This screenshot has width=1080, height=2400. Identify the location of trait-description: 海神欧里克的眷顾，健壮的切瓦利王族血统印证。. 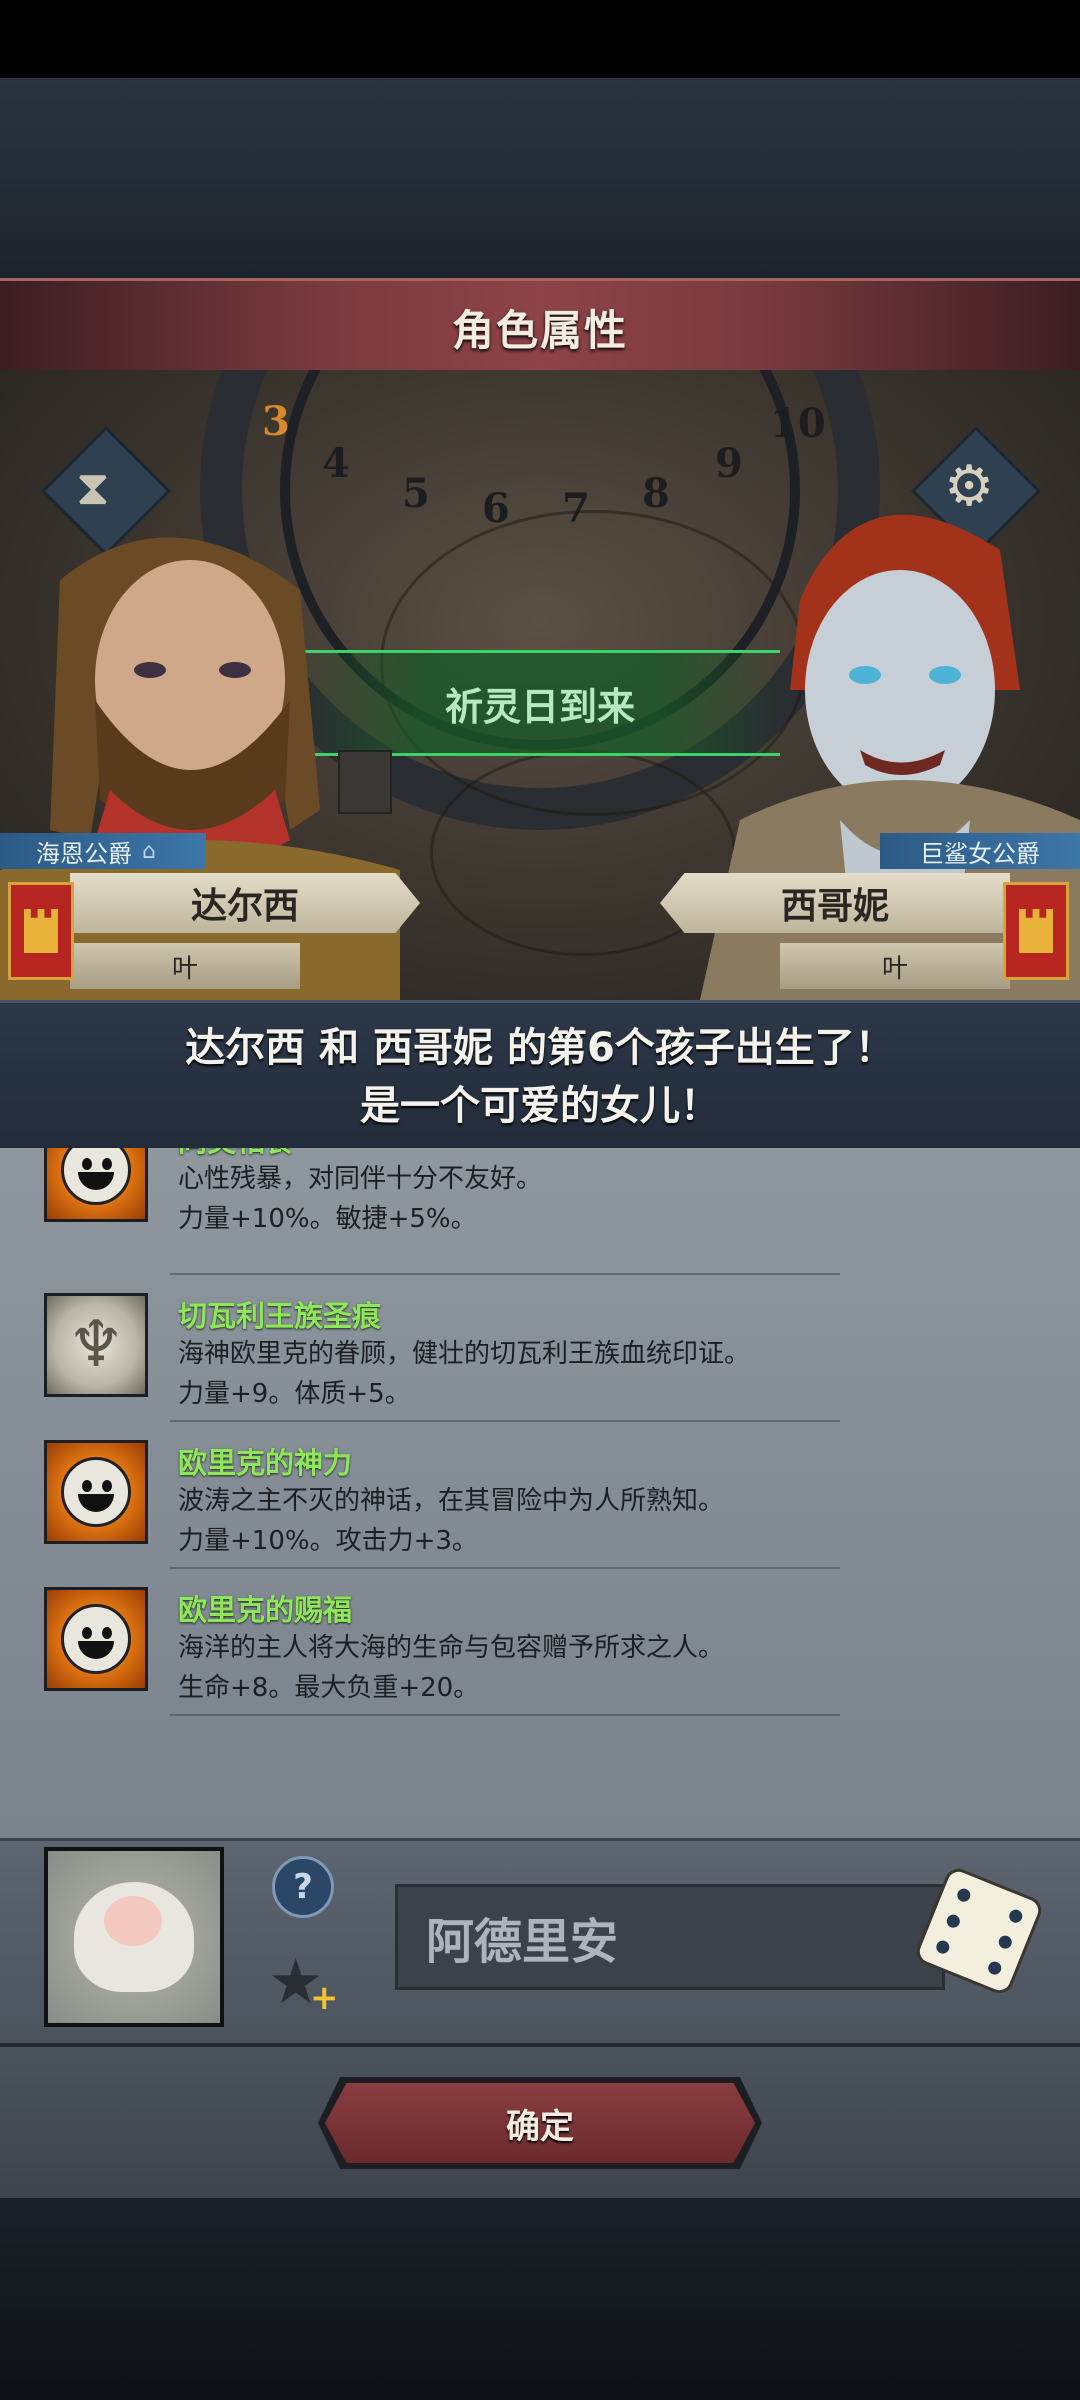
(464, 1354).